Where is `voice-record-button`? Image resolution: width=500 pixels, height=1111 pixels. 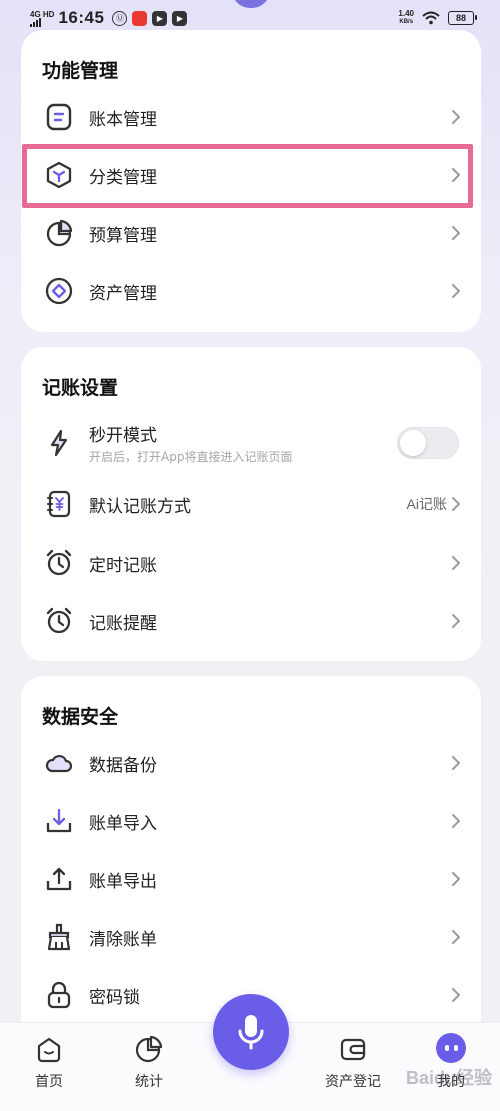
voice-record-button is located at coordinates (251, 1032).